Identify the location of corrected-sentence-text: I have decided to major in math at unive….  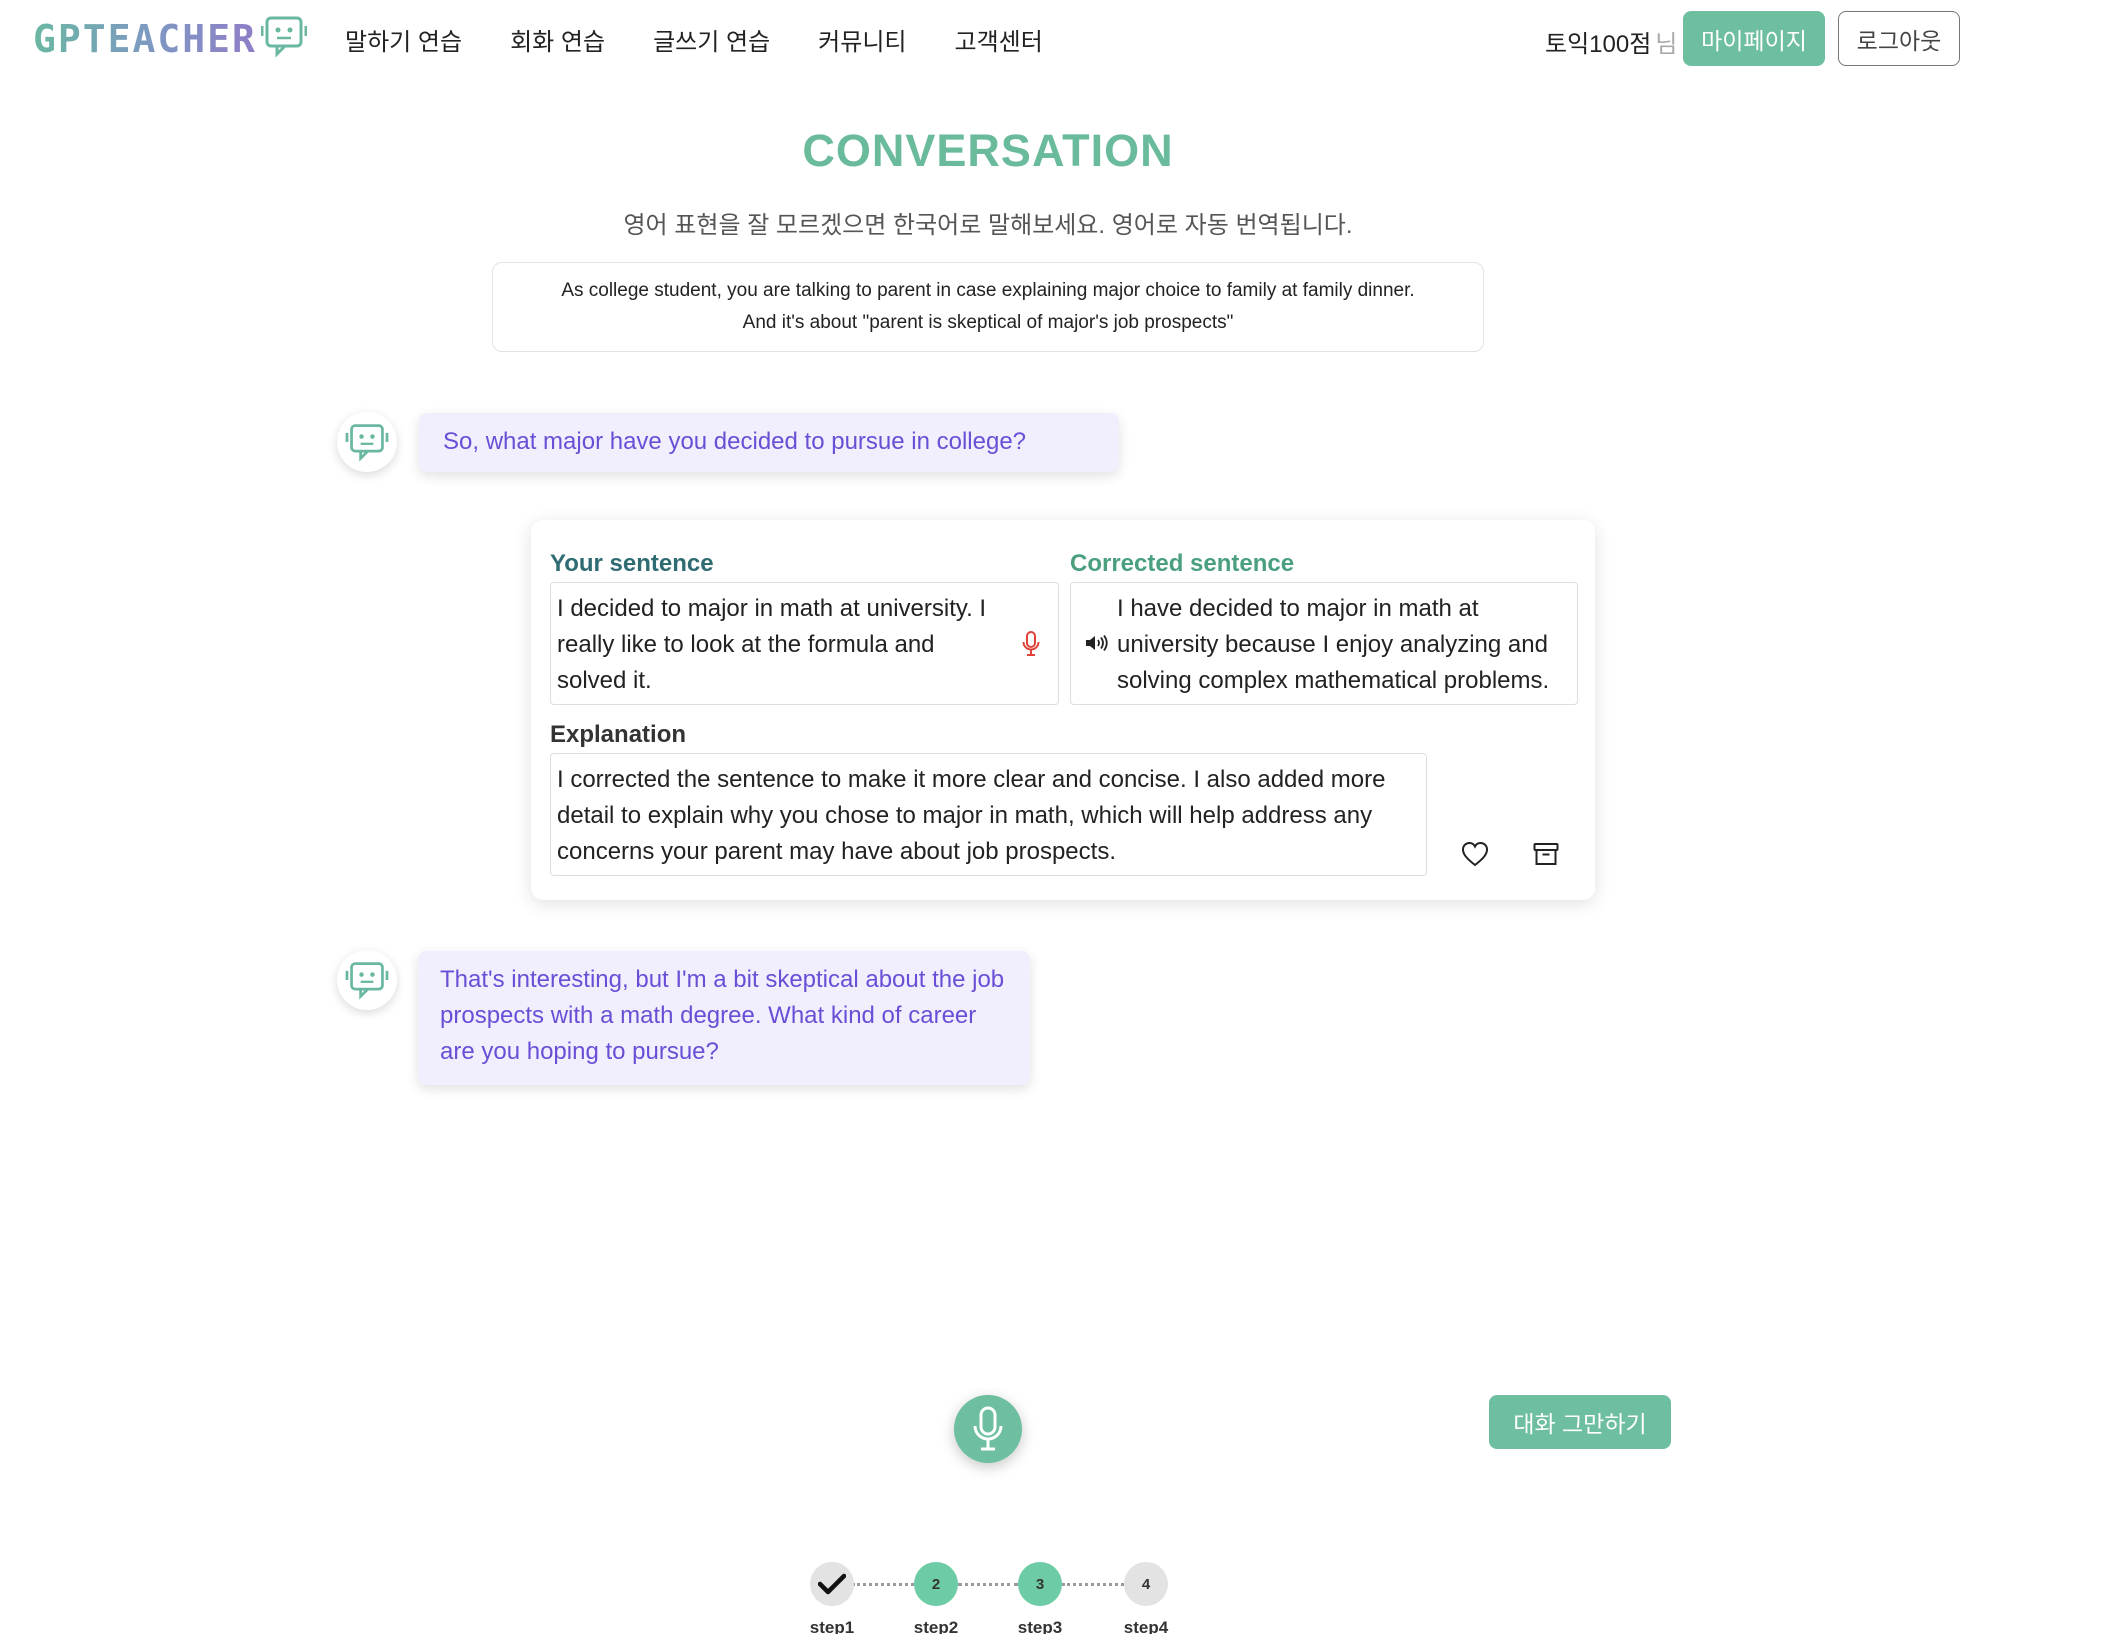
(1333, 644).